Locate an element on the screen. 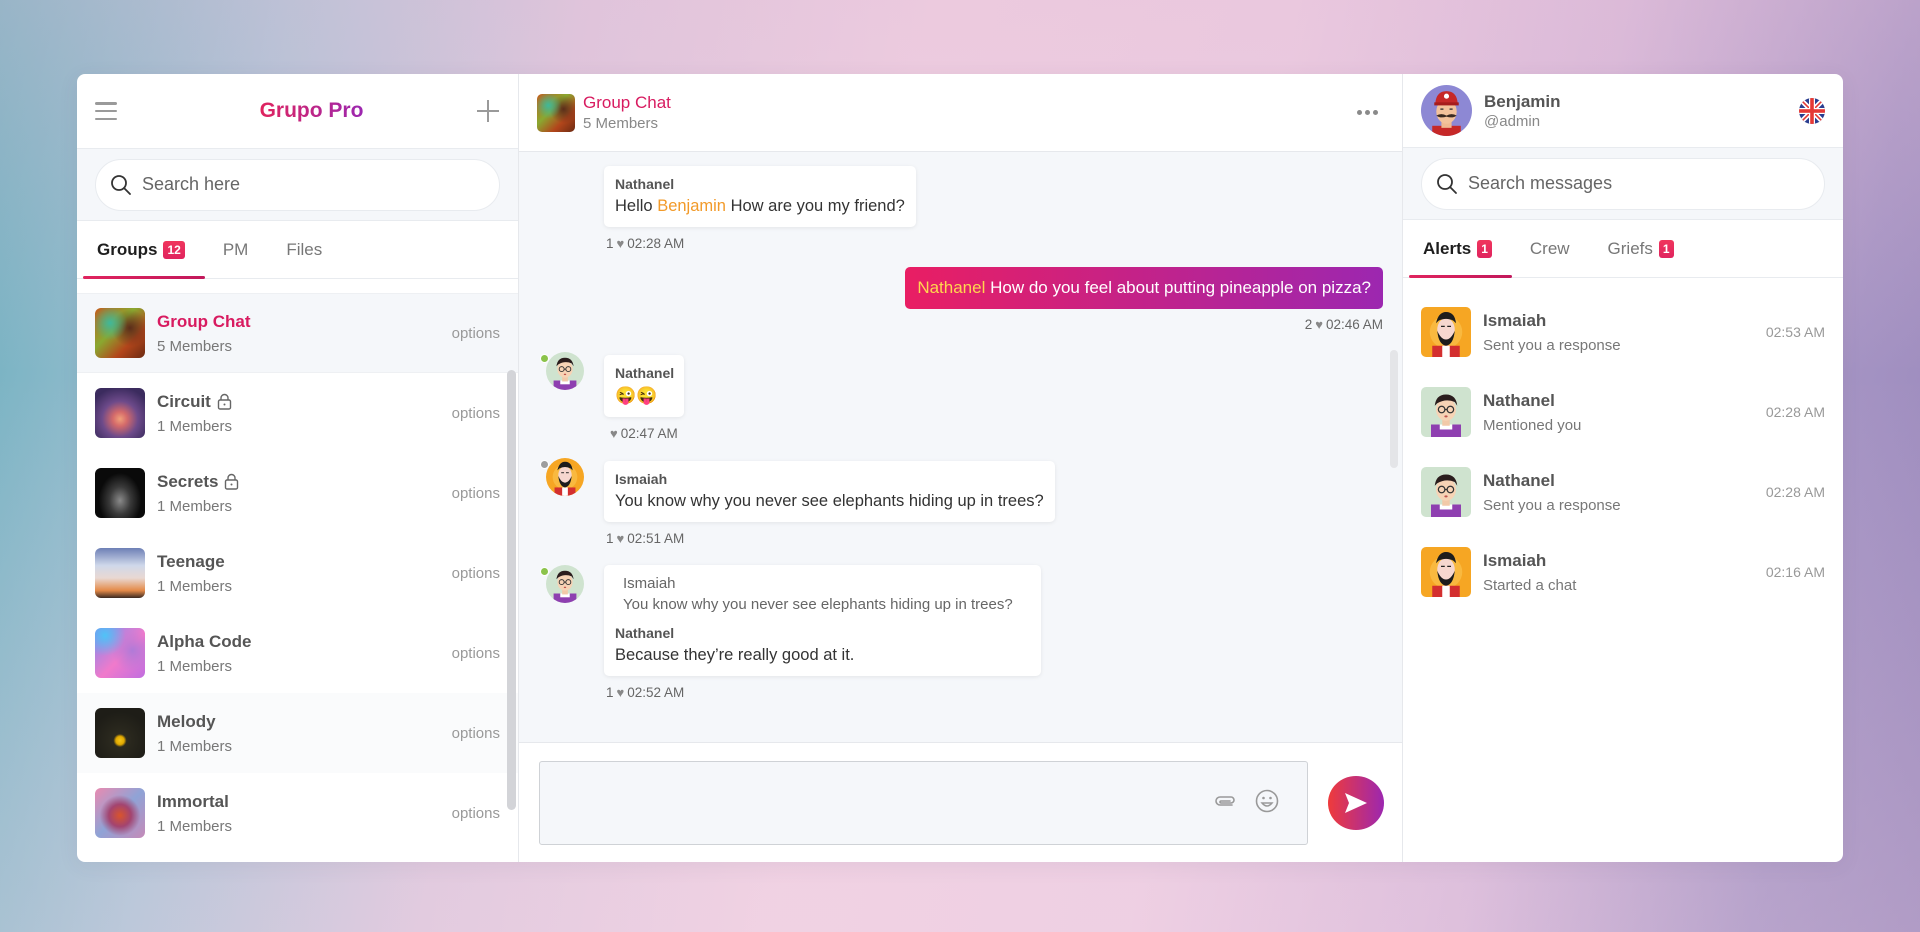  send-button is located at coordinates (1356, 802).